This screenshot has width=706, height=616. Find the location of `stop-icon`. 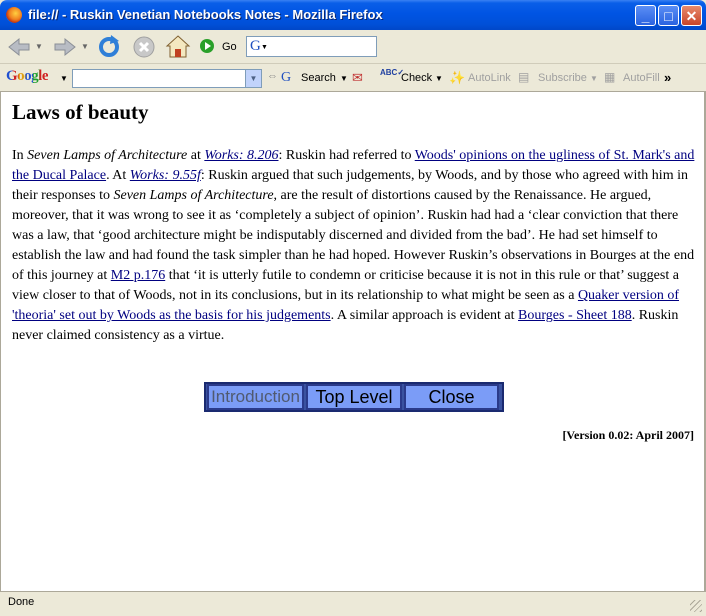

stop-icon is located at coordinates (144, 47).